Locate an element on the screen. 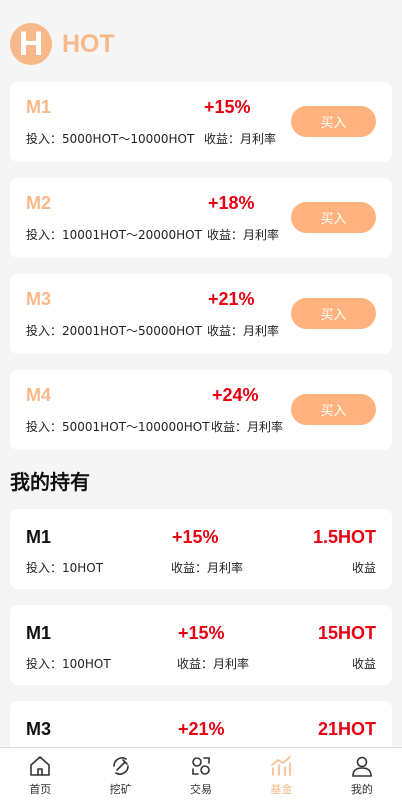  tab-exchange: 交易 is located at coordinates (201, 774).